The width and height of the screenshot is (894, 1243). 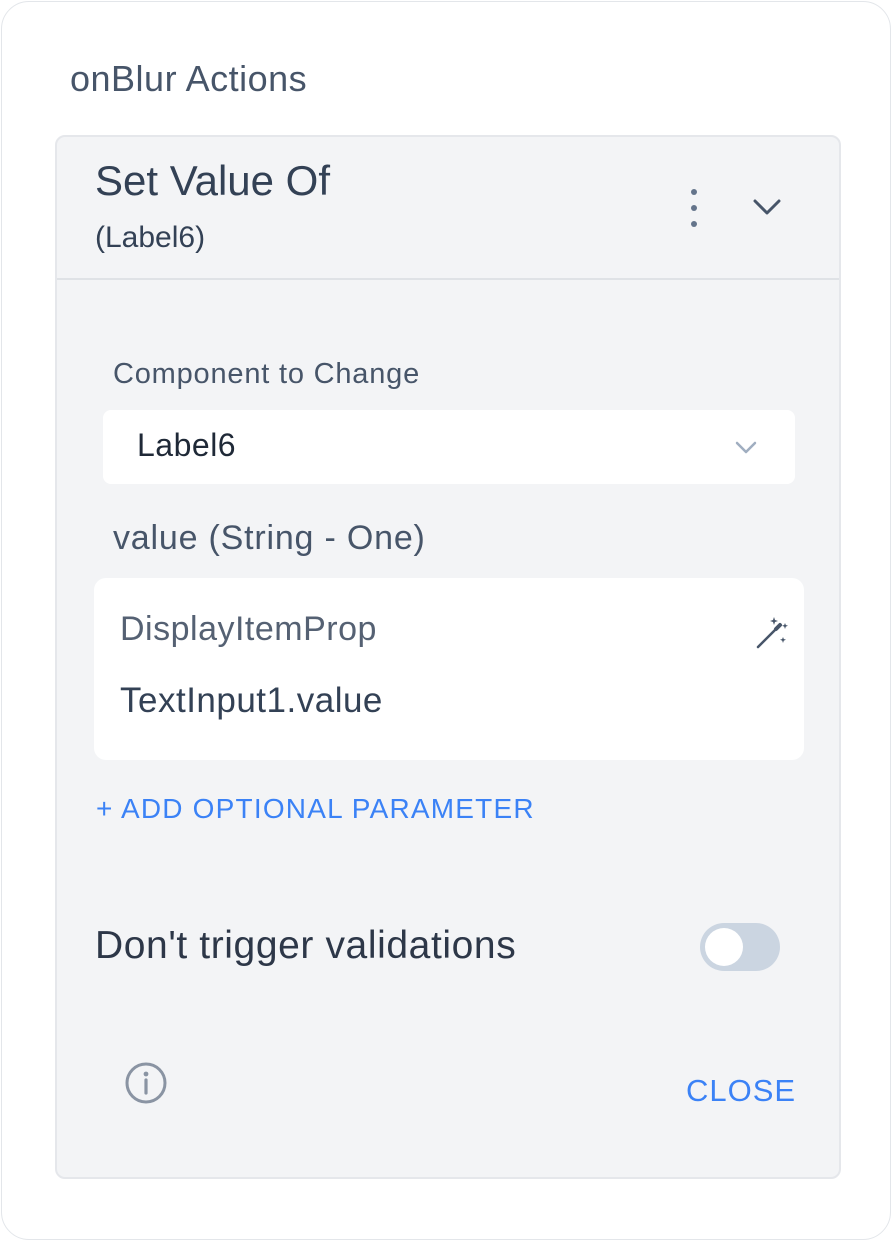 What do you see at coordinates (213, 180) in the screenshot?
I see `action-title: Set Value Of` at bounding box center [213, 180].